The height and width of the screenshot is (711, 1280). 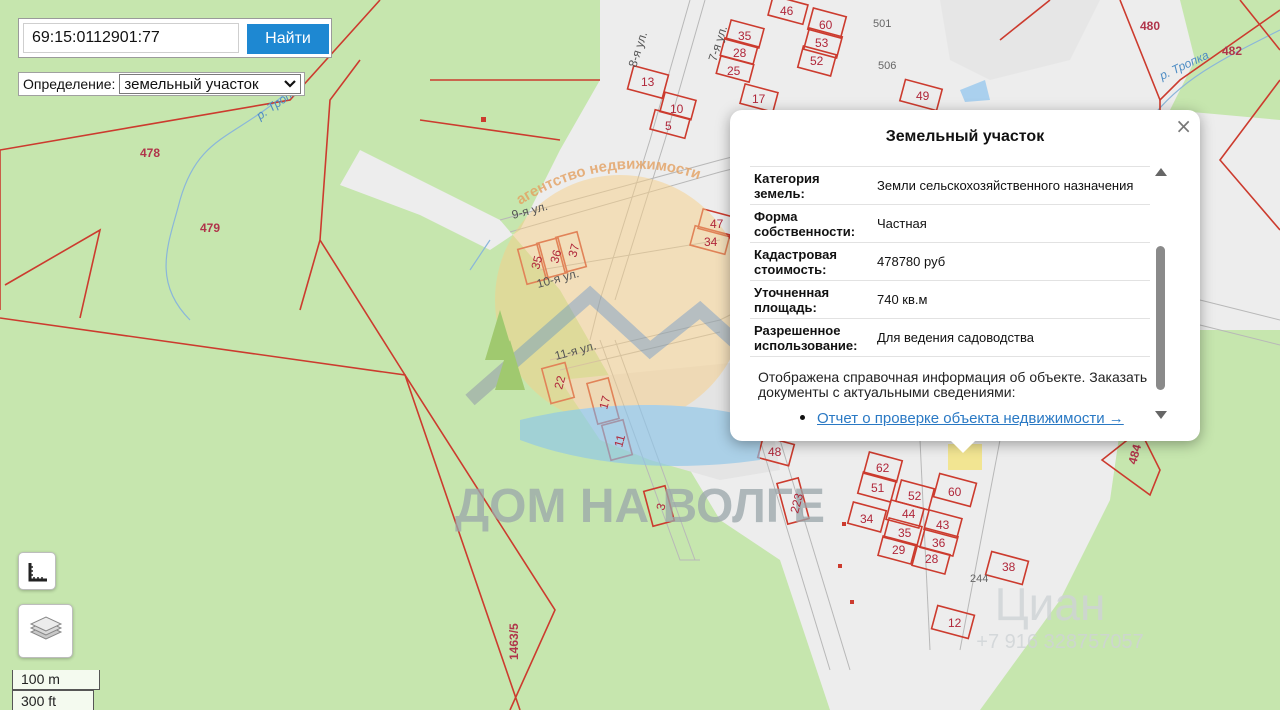 What do you see at coordinates (1011, 337) in the screenshot?
I see `attribute-value: Для ведения садоводства` at bounding box center [1011, 337].